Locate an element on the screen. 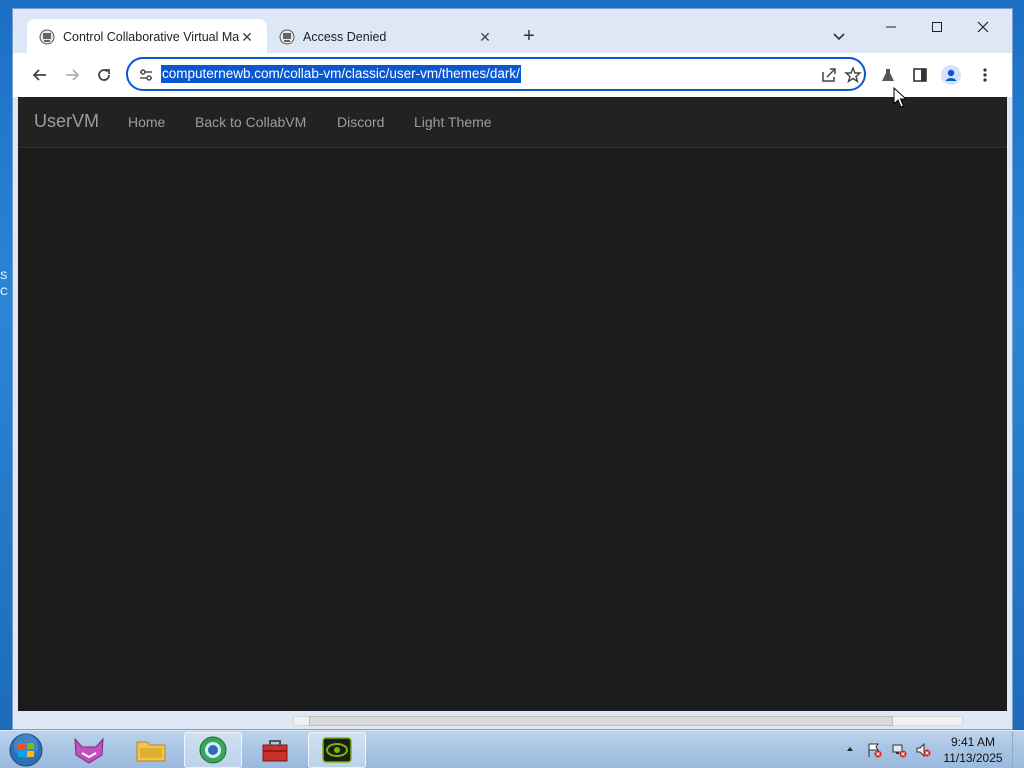 This screenshot has width=1024, height=768. desktop-icon-label-peek: S C is located at coordinates (4, 284).